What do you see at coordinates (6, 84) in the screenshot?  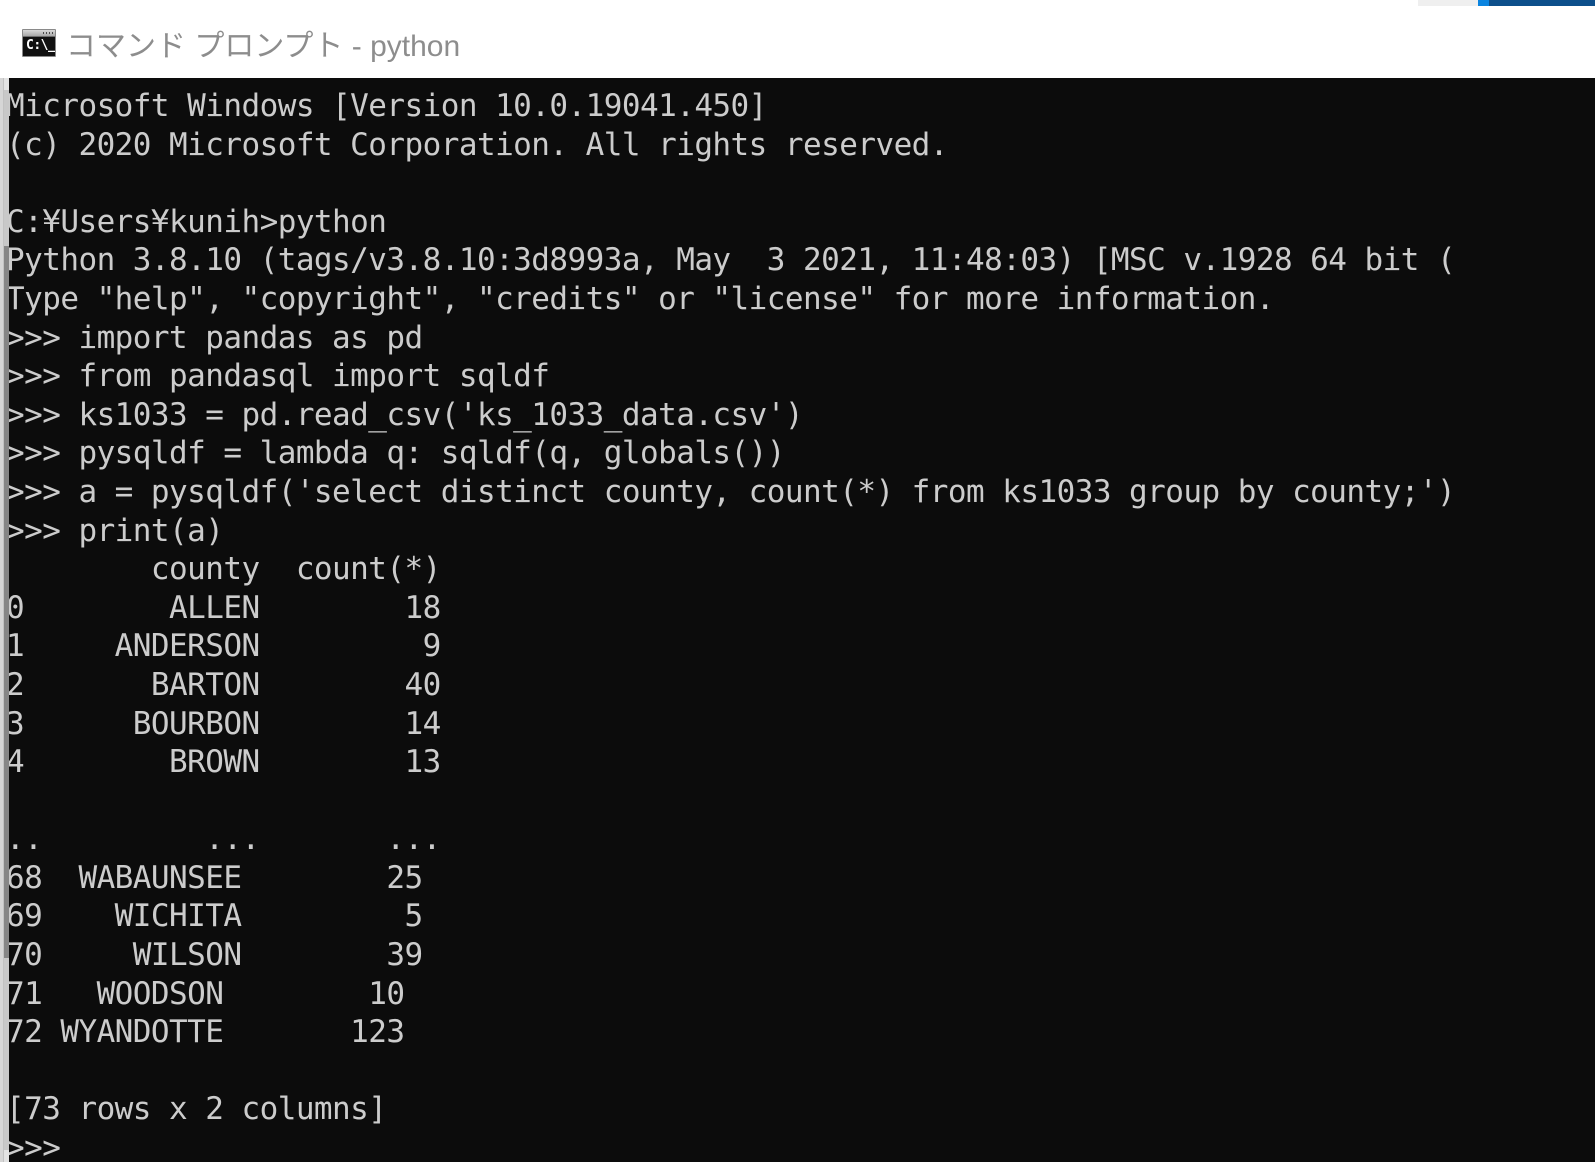 I see `scrollbar-up-arrow` at bounding box center [6, 84].